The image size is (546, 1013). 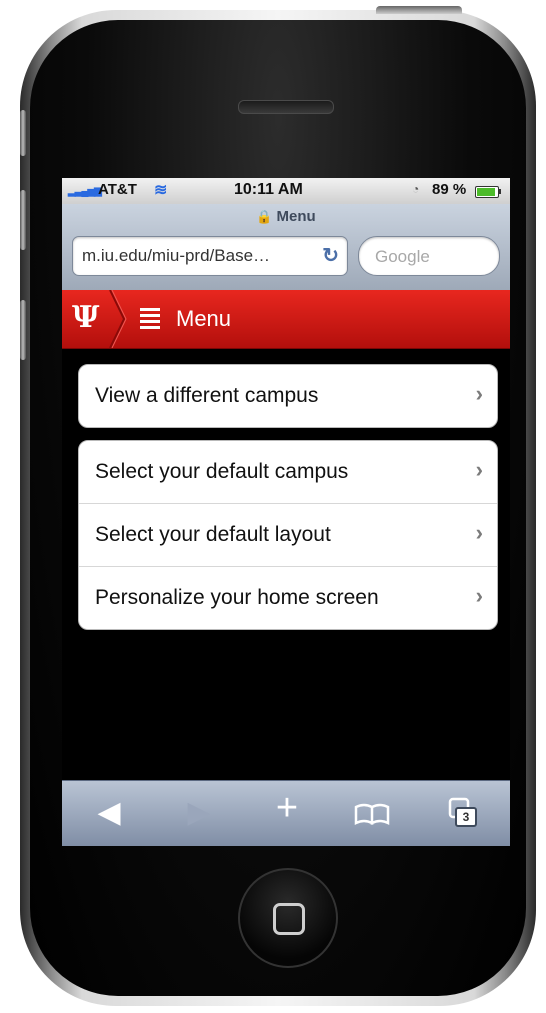 I want to click on breadcrumb-chevron-icon, so click(x=118, y=319).